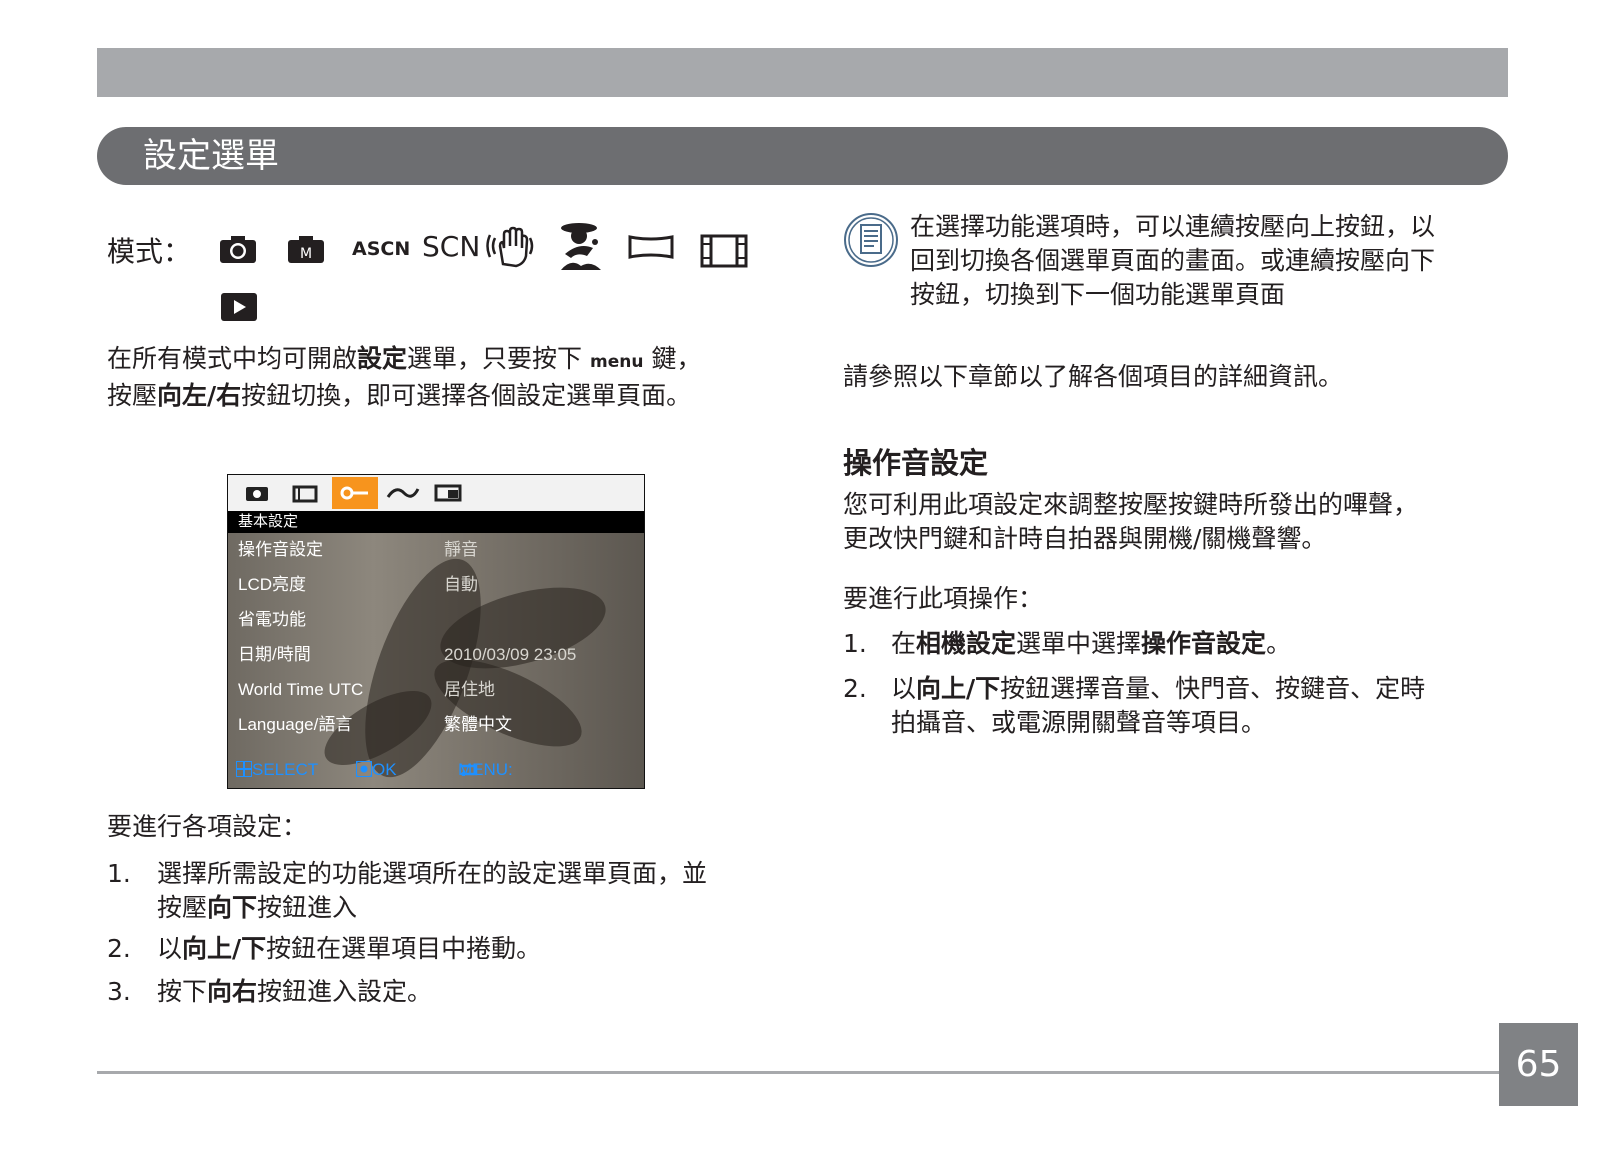  What do you see at coordinates (407, 654) in the screenshot?
I see `lcd-row: 日期/時間 2010/03/09 23:05` at bounding box center [407, 654].